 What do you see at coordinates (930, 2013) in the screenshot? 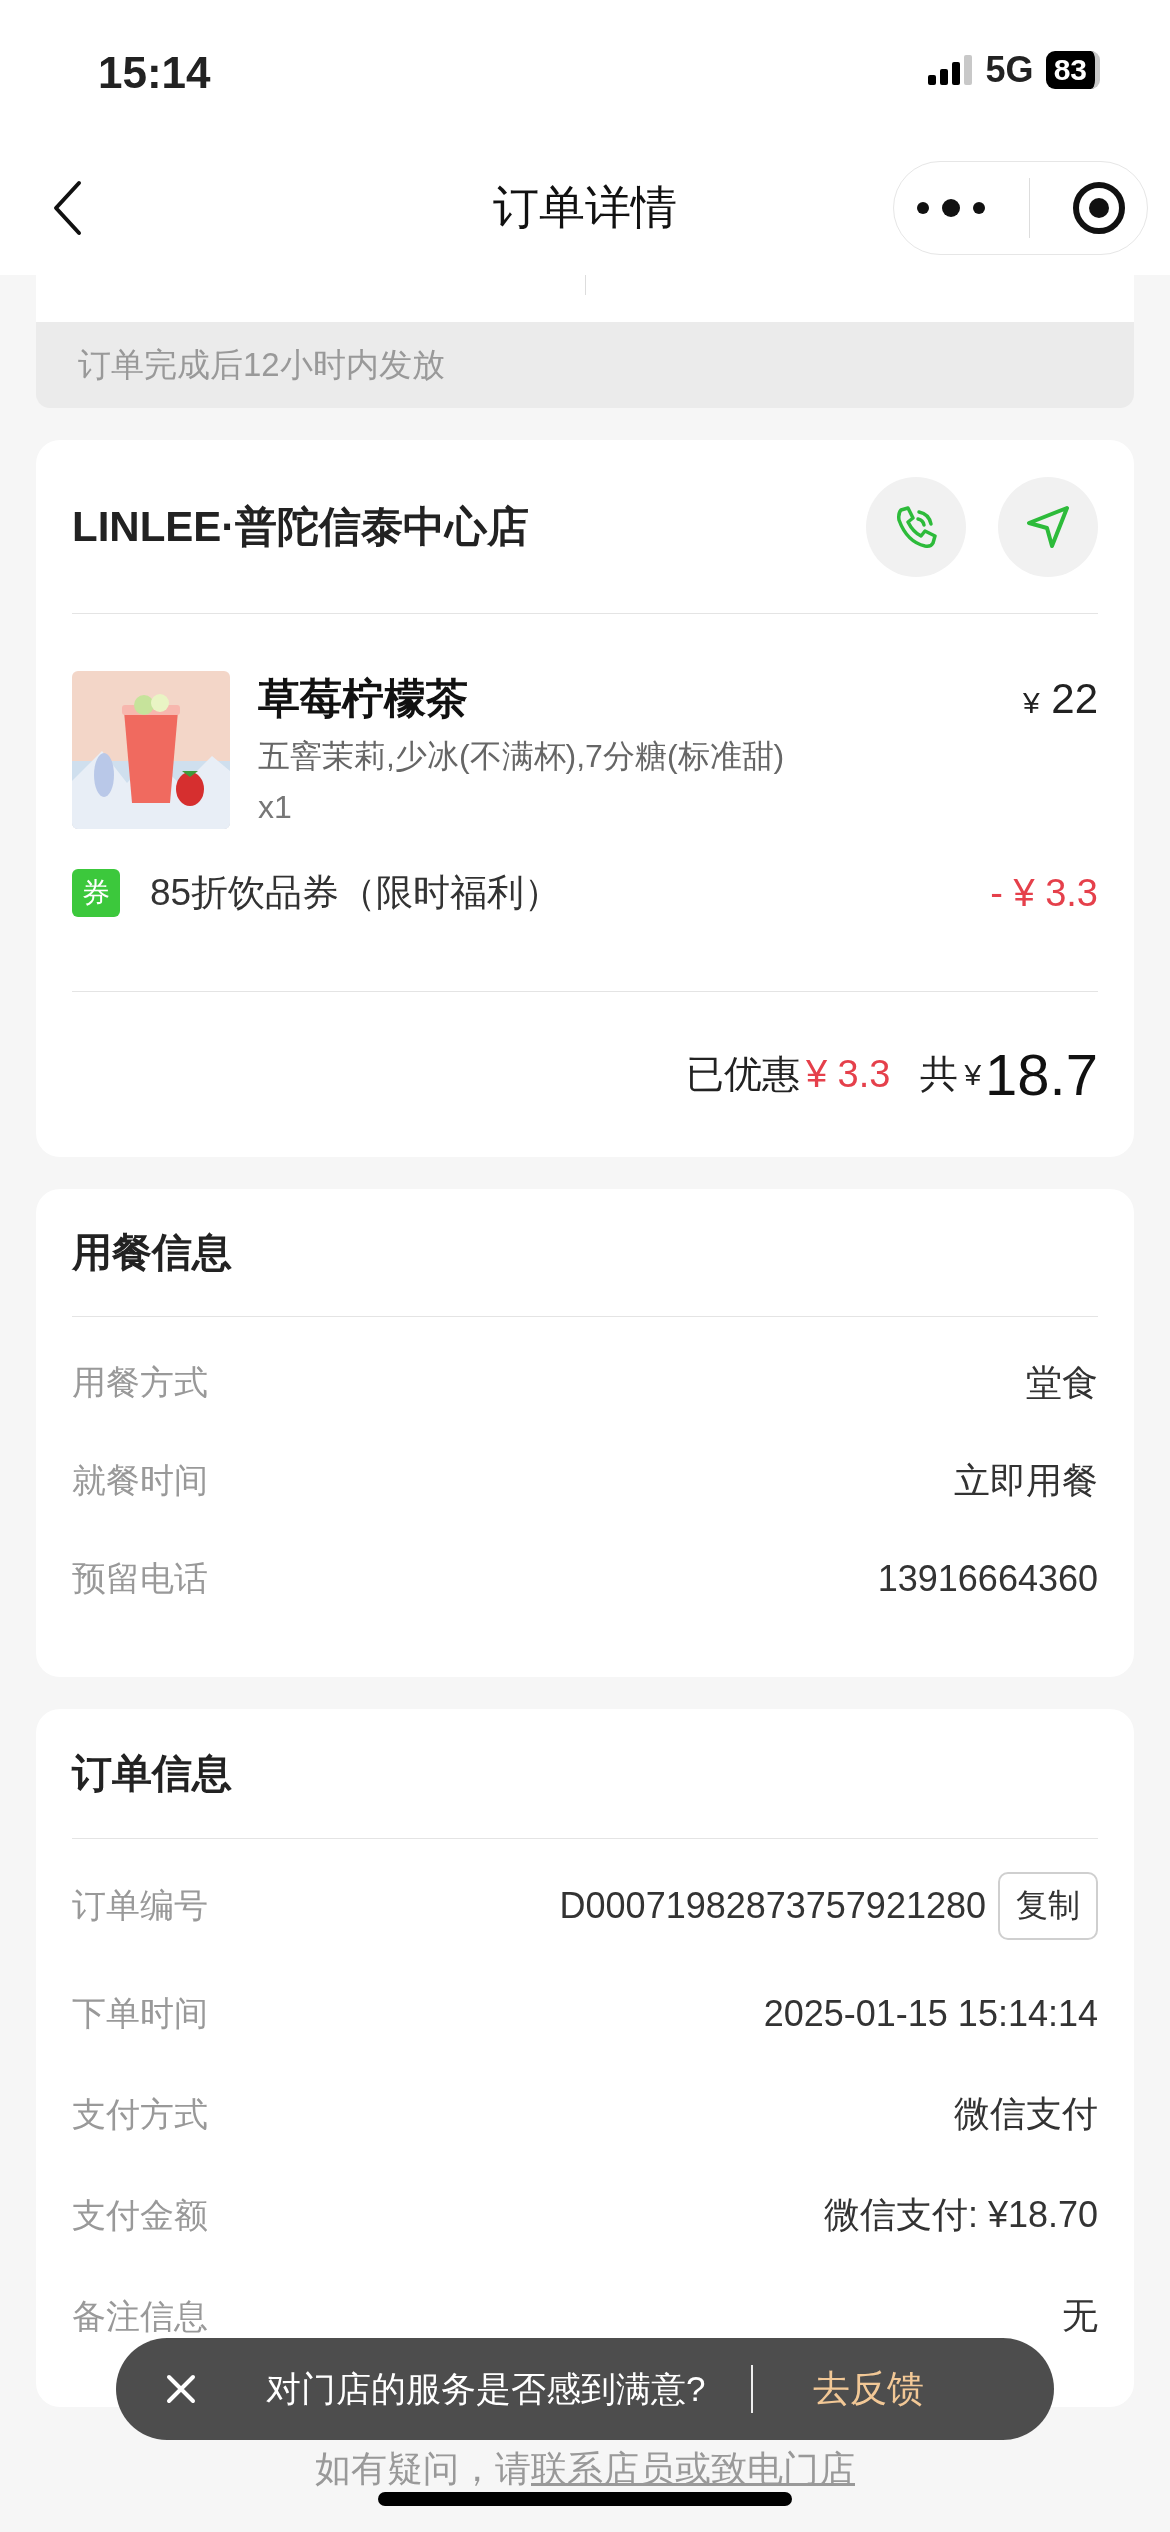
I see `info-value: 2025-01-15 15:14:14` at bounding box center [930, 2013].